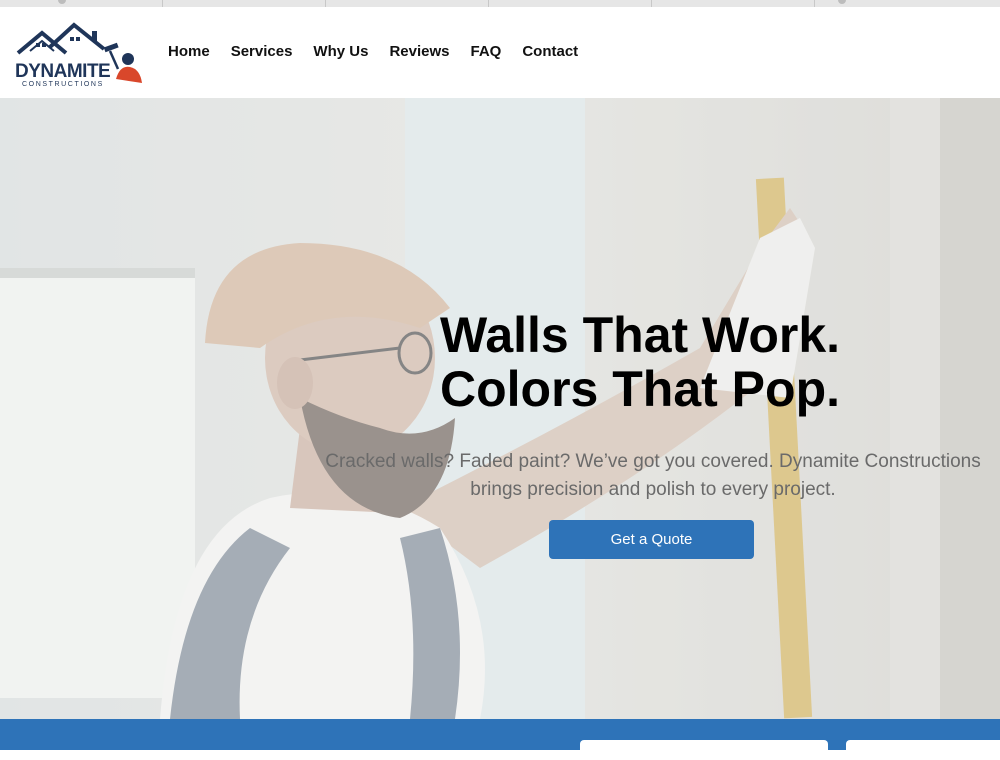 The image size is (1000, 760). Describe the element at coordinates (63, 71) in the screenshot. I see `logo-wordmark: DYNAMITE` at that location.